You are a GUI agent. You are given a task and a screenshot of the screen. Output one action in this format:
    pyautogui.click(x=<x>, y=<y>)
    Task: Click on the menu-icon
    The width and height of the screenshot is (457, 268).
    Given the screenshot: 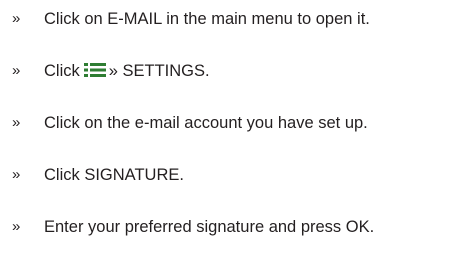 What is the action you would take?
    pyautogui.click(x=94, y=70)
    